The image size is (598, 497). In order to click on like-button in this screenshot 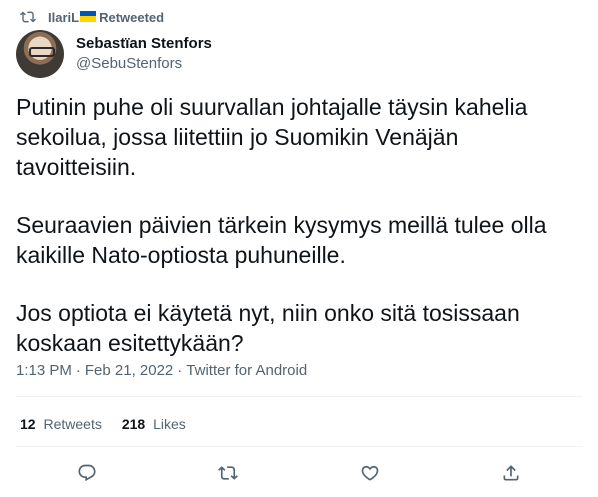, I will do `click(370, 473)`.